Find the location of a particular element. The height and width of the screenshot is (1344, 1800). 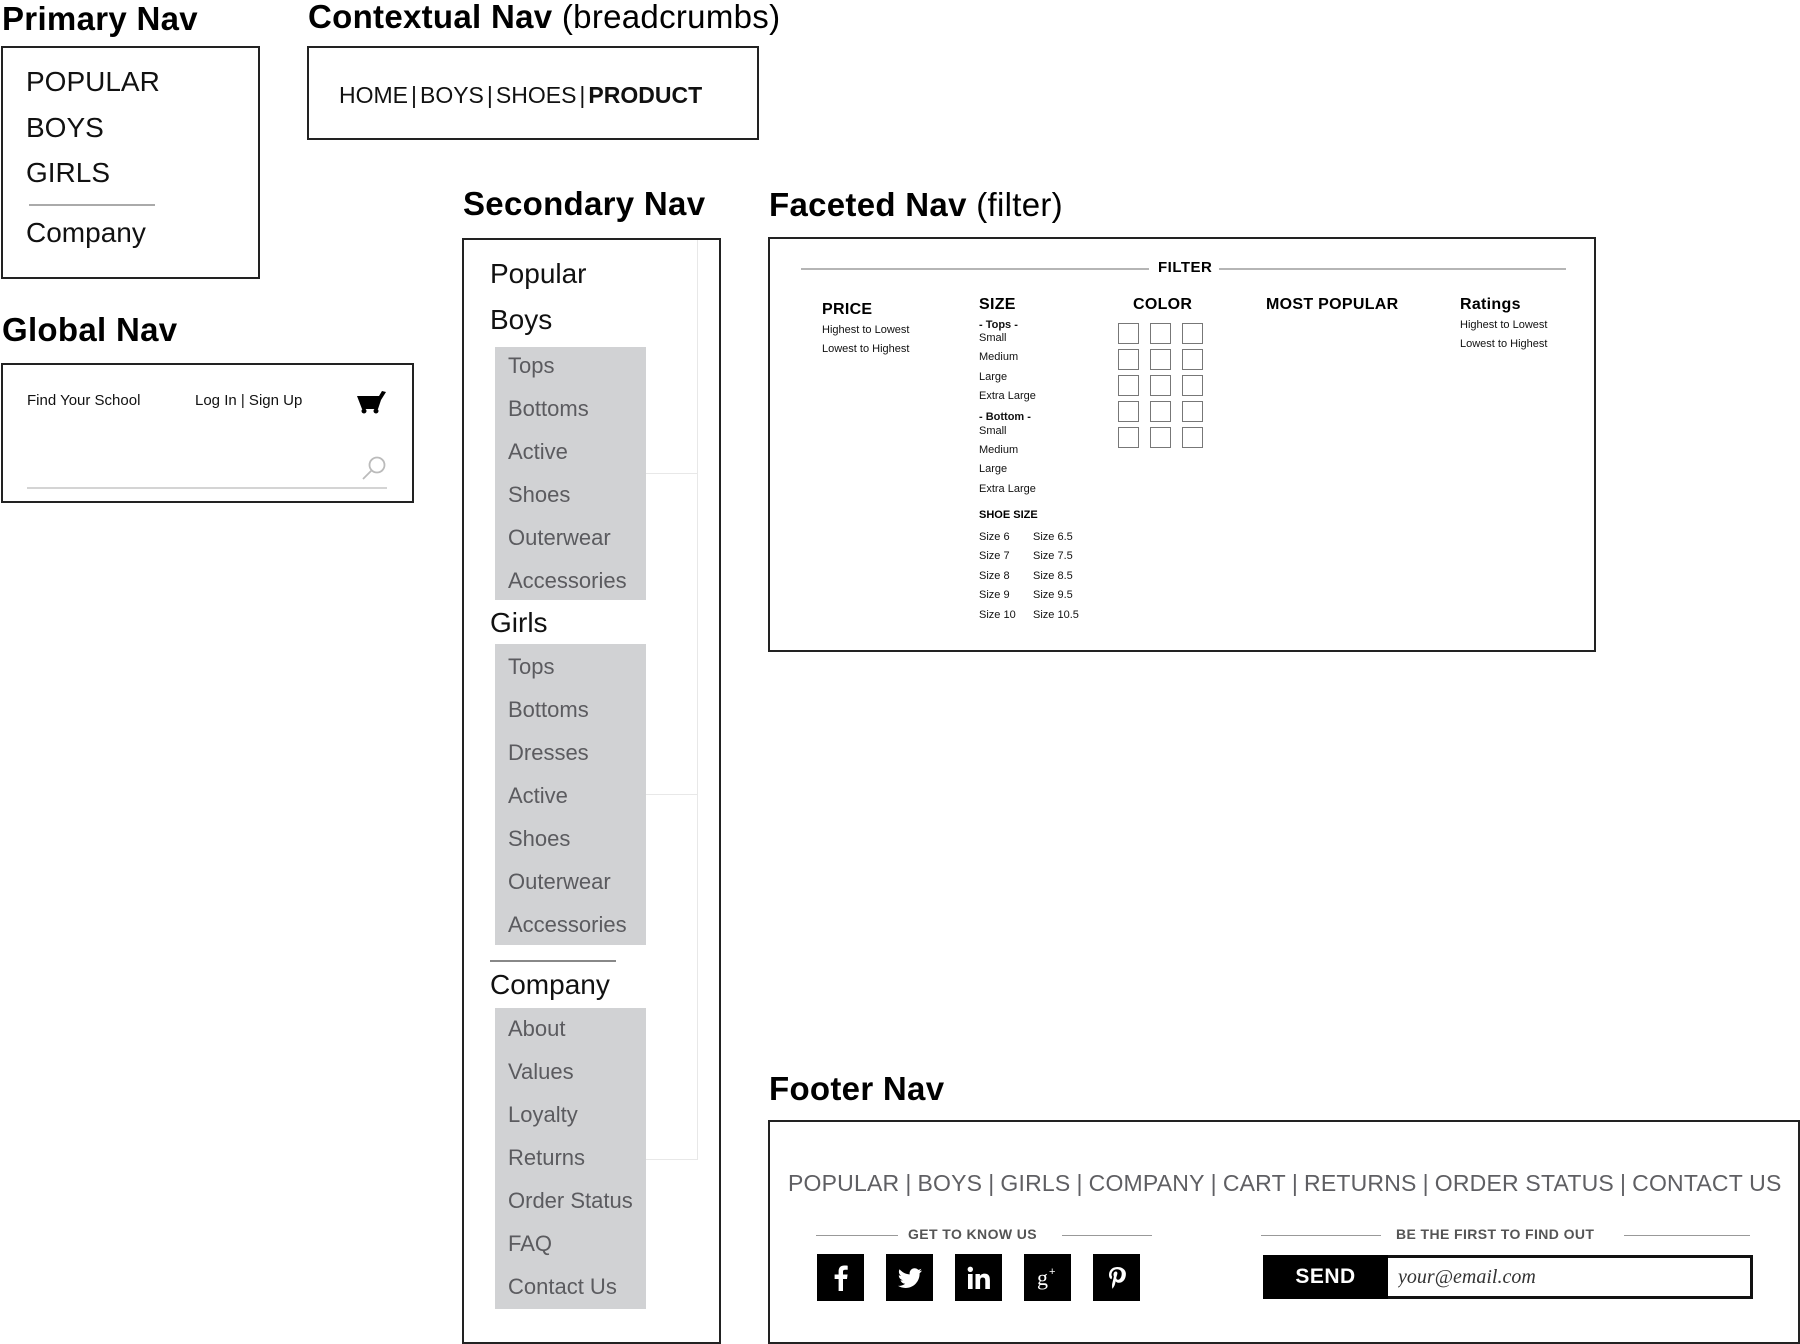

price-option: Highest to Lowest is located at coordinates (865, 330).